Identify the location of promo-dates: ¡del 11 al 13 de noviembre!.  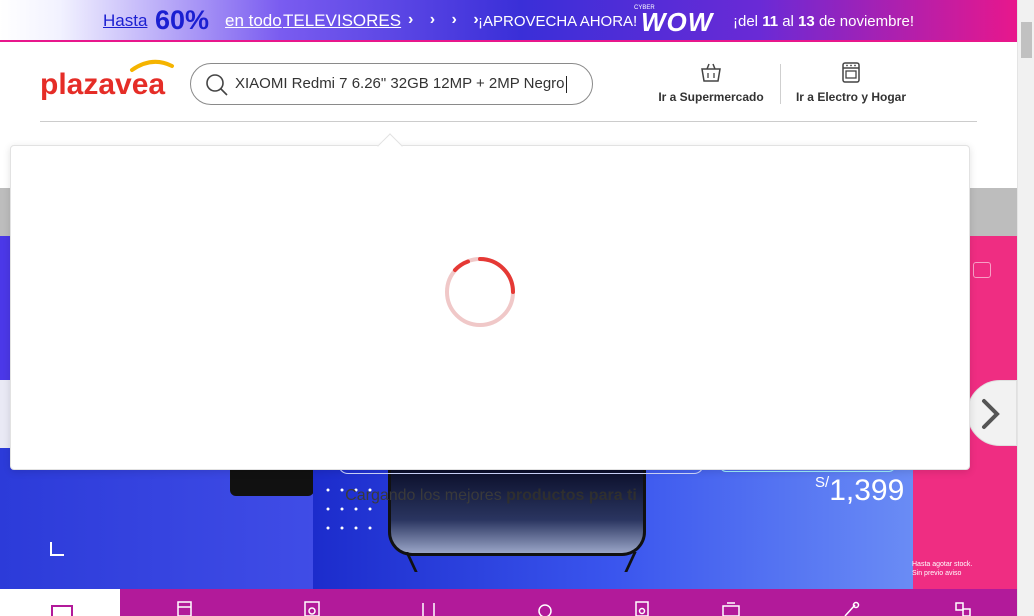
(823, 21).